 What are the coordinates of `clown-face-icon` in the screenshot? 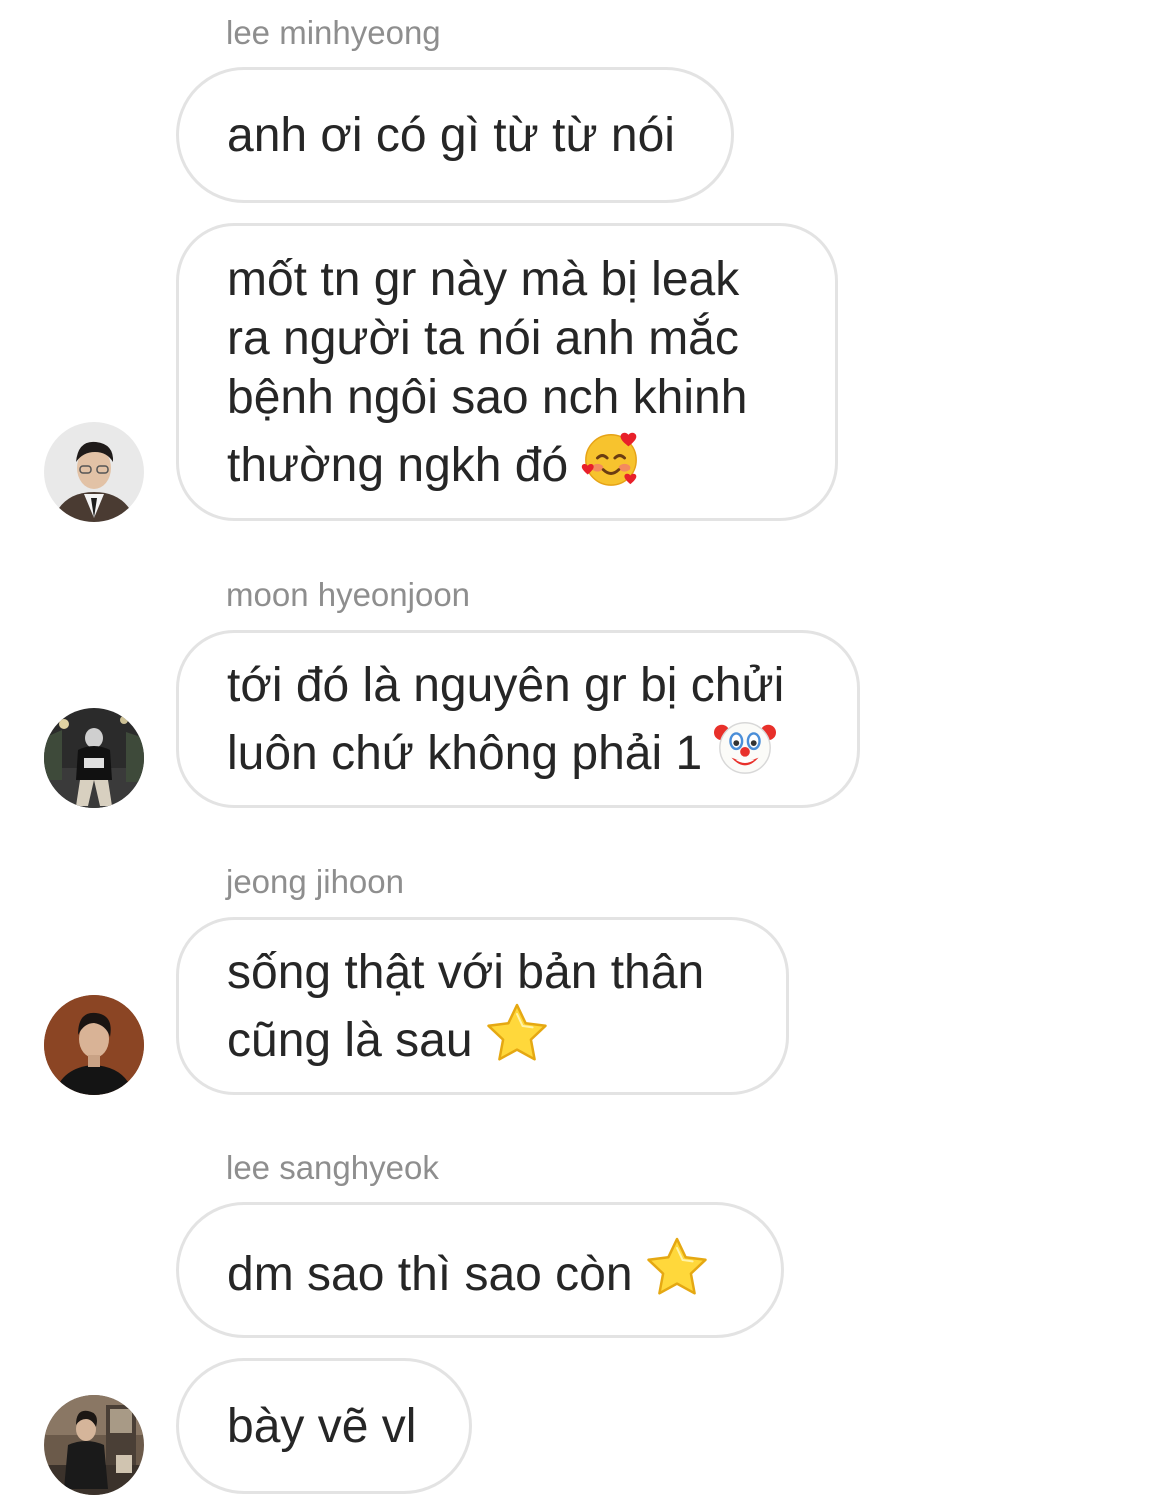 It's located at (745, 746).